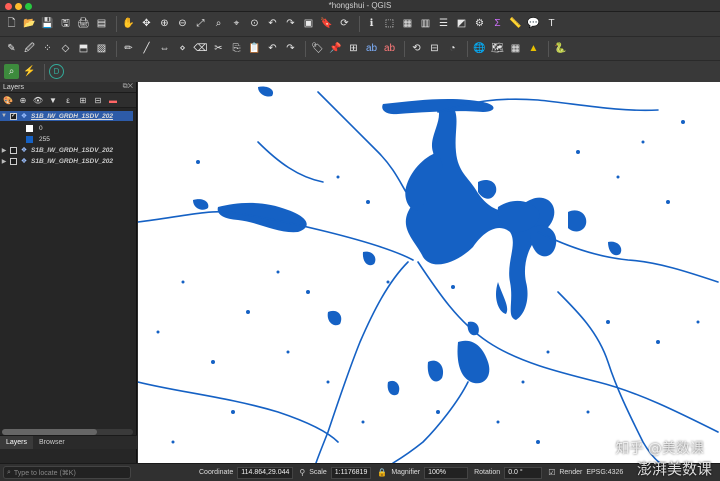 The image size is (720, 481). What do you see at coordinates (523, 472) in the screenshot?
I see `rotation-field: 0.0 °` at bounding box center [523, 472].